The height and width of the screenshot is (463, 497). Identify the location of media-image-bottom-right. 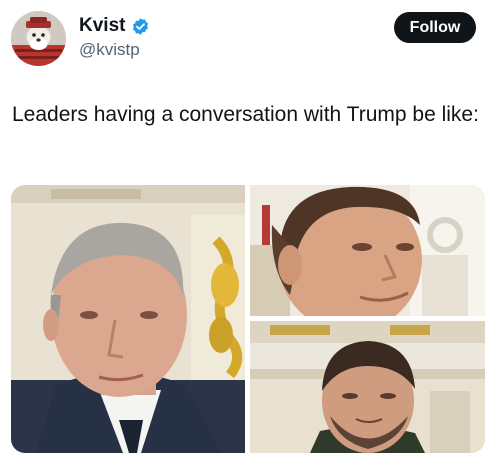
(367, 387).